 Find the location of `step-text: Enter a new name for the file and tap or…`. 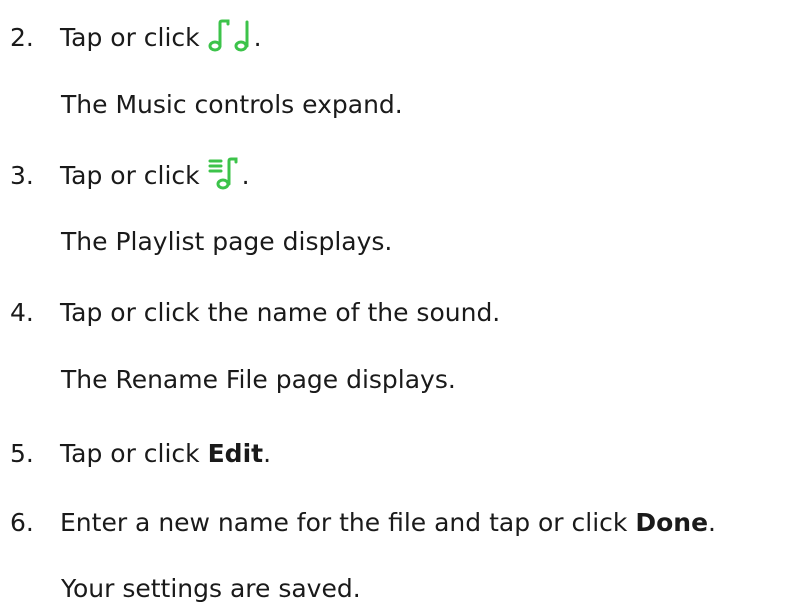

step-text: Enter a new name for the file and tap or… is located at coordinates (348, 522).